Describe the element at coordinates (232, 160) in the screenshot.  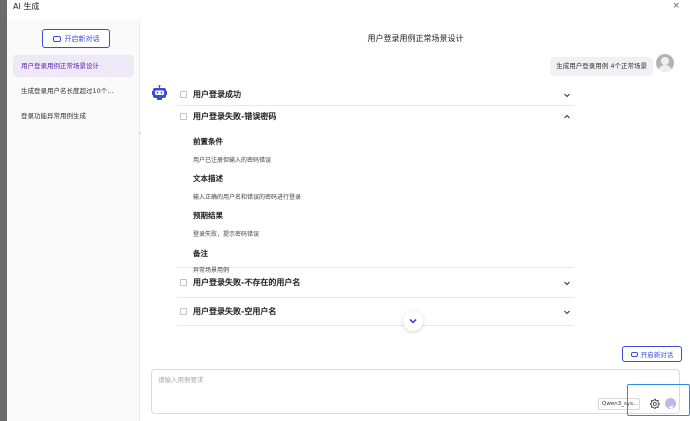
I see `precondition-text: 用户已注册但输入的密码错误` at that location.